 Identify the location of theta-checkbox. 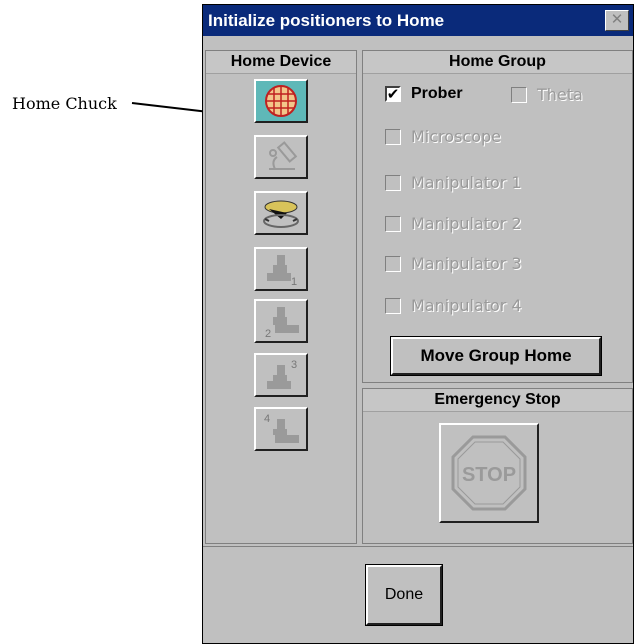
(519, 94).